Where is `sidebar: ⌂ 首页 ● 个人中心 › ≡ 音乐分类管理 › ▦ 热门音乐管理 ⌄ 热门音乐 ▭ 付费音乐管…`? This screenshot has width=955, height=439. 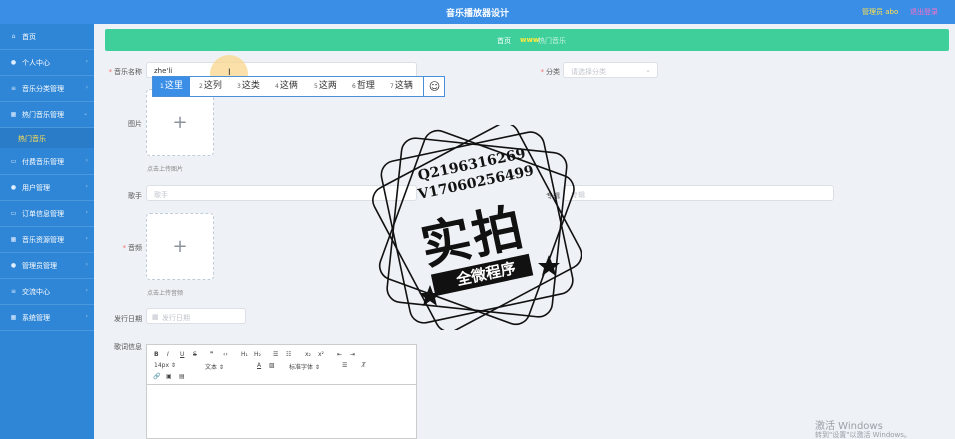 sidebar: ⌂ 首页 ● 个人中心 › ≡ 音乐分类管理 › ▦ 热门音乐管理 ⌄ 热门音乐 ▭ 付费音乐管… is located at coordinates (47, 231).